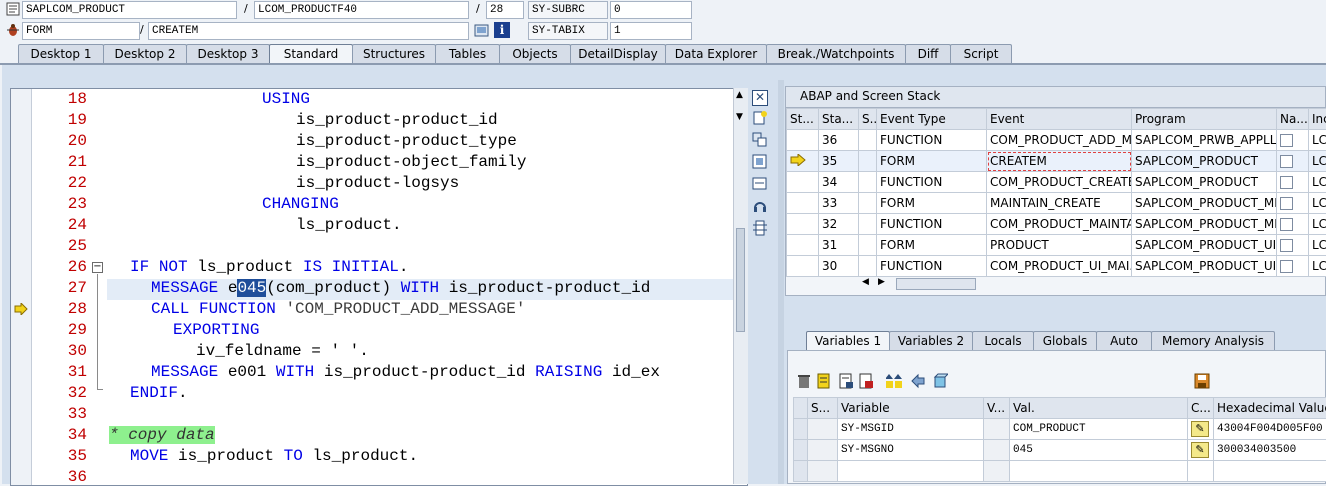 This screenshot has width=1326, height=486. Describe the element at coordinates (739, 117) in the screenshot. I see `scroll-down-icon: ▼` at that location.